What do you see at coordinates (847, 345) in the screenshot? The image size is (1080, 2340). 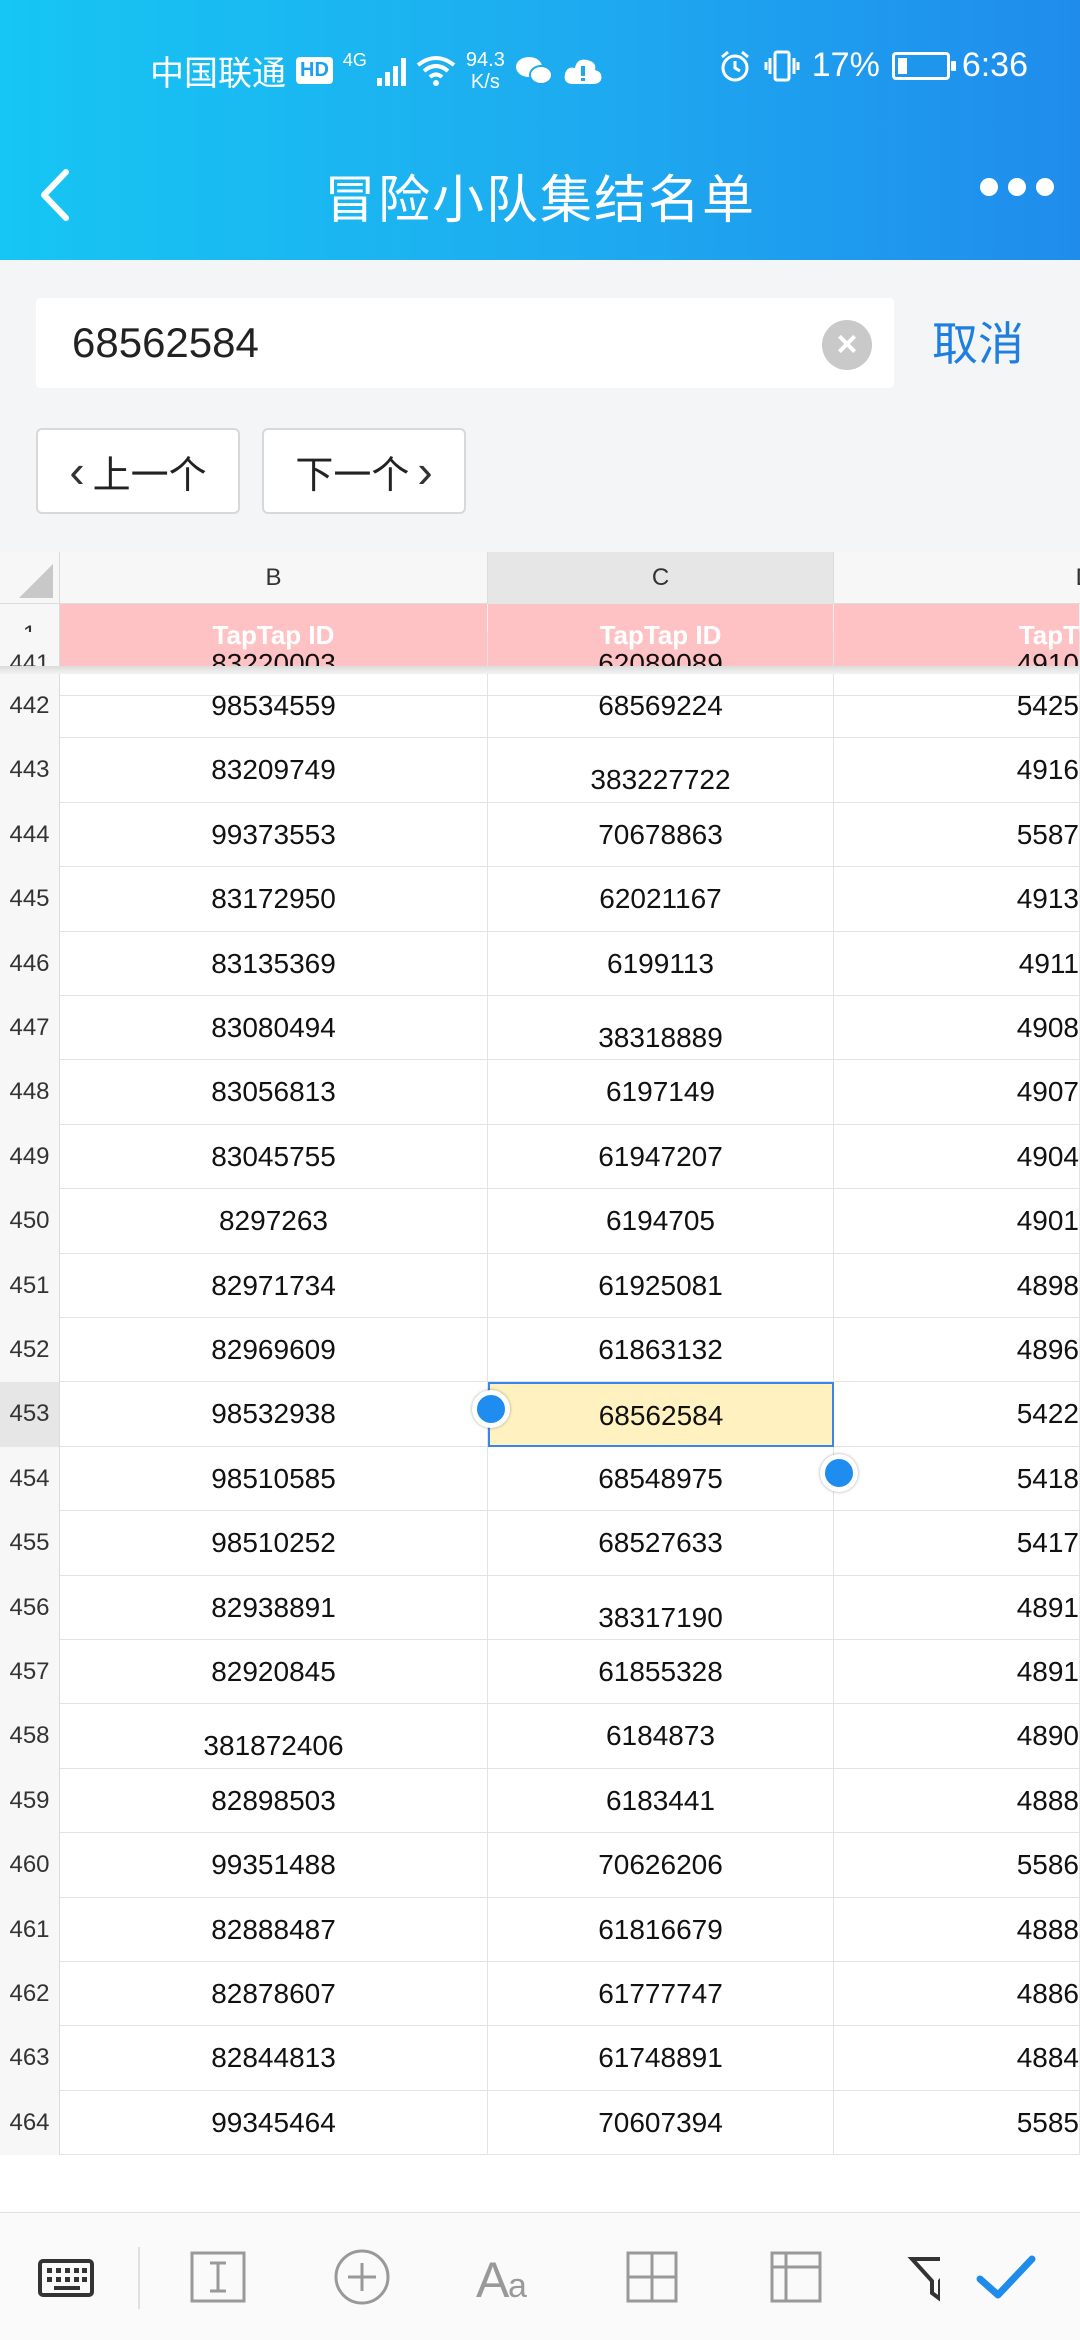 I see `clear-search-button: ×` at bounding box center [847, 345].